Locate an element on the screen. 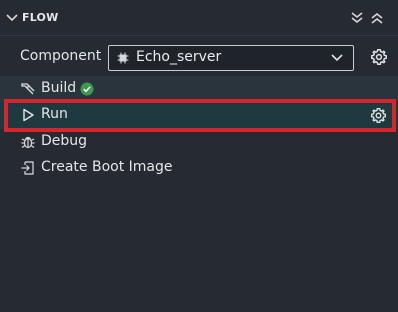 The width and height of the screenshot is (398, 312). success-check-icon is located at coordinates (87, 89).